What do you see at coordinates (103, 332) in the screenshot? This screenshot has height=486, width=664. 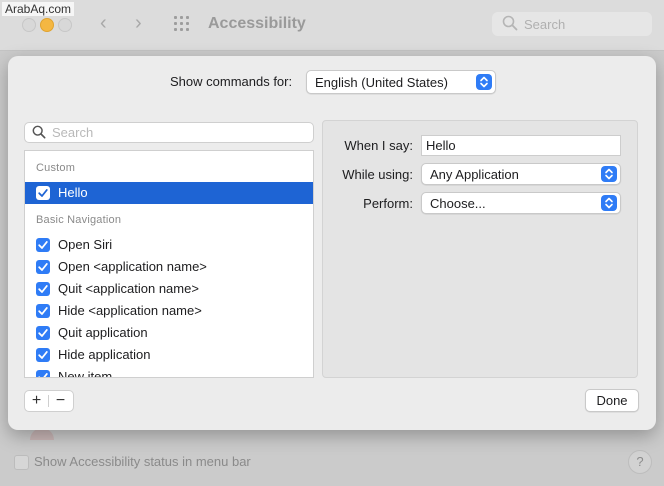 I see `list-item-label: Quit application` at bounding box center [103, 332].